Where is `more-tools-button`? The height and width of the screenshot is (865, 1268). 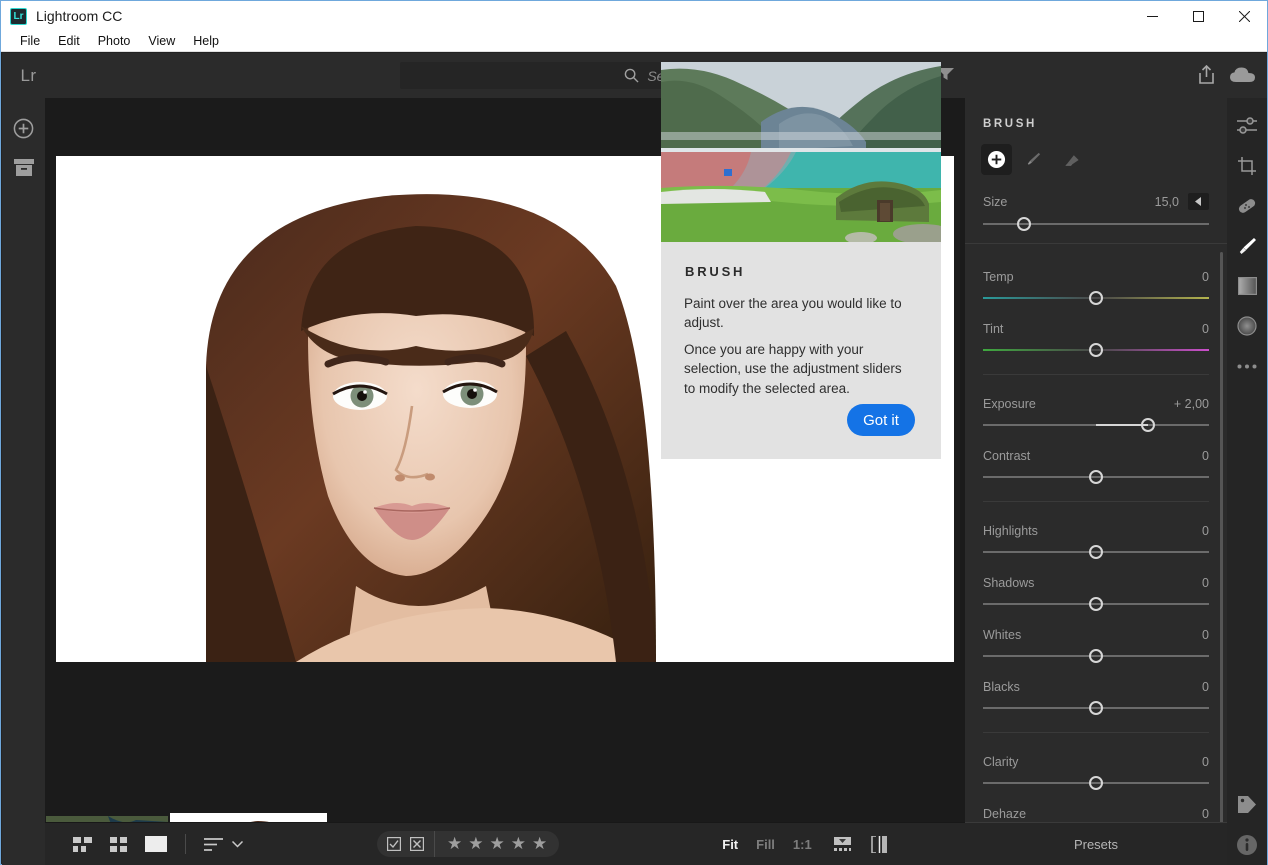 more-tools-button is located at coordinates (1247, 366).